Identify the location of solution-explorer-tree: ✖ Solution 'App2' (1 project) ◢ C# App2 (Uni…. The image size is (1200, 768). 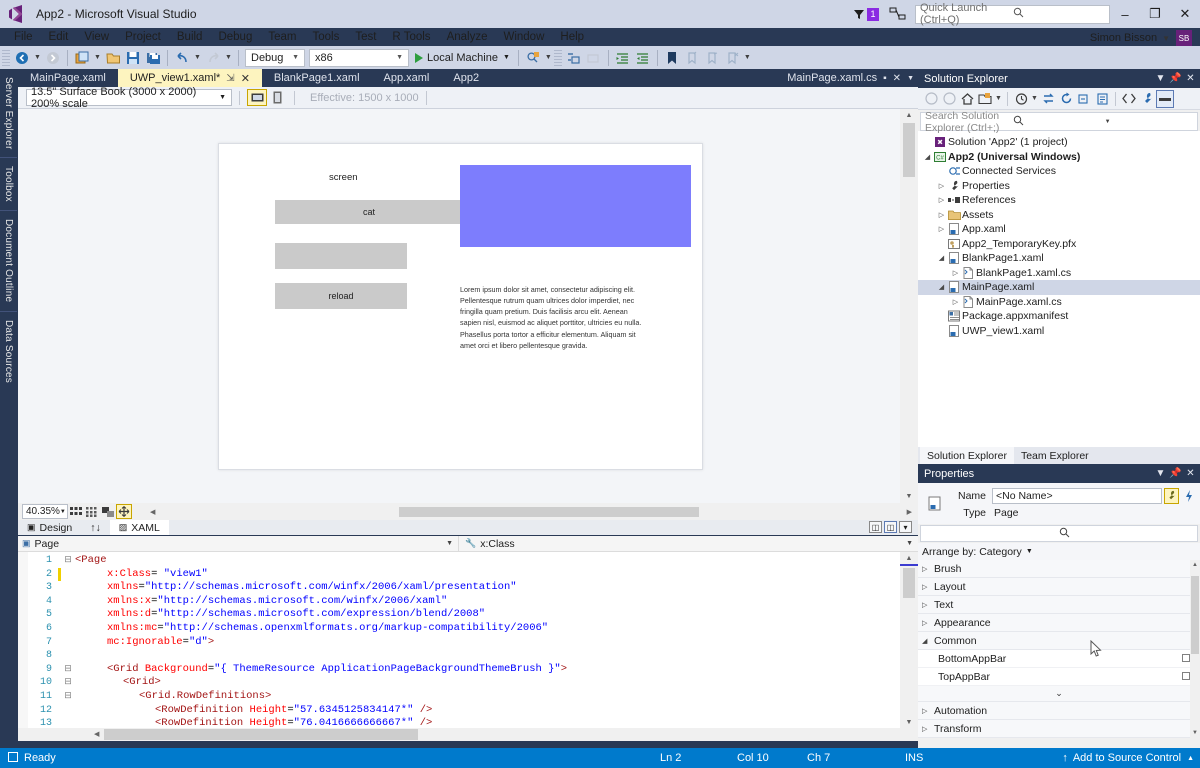
(1059, 289).